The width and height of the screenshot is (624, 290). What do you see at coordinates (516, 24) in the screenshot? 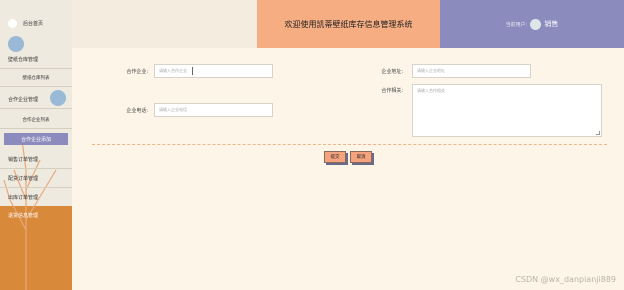
I see `current-user-label: 当前用户:` at bounding box center [516, 24].